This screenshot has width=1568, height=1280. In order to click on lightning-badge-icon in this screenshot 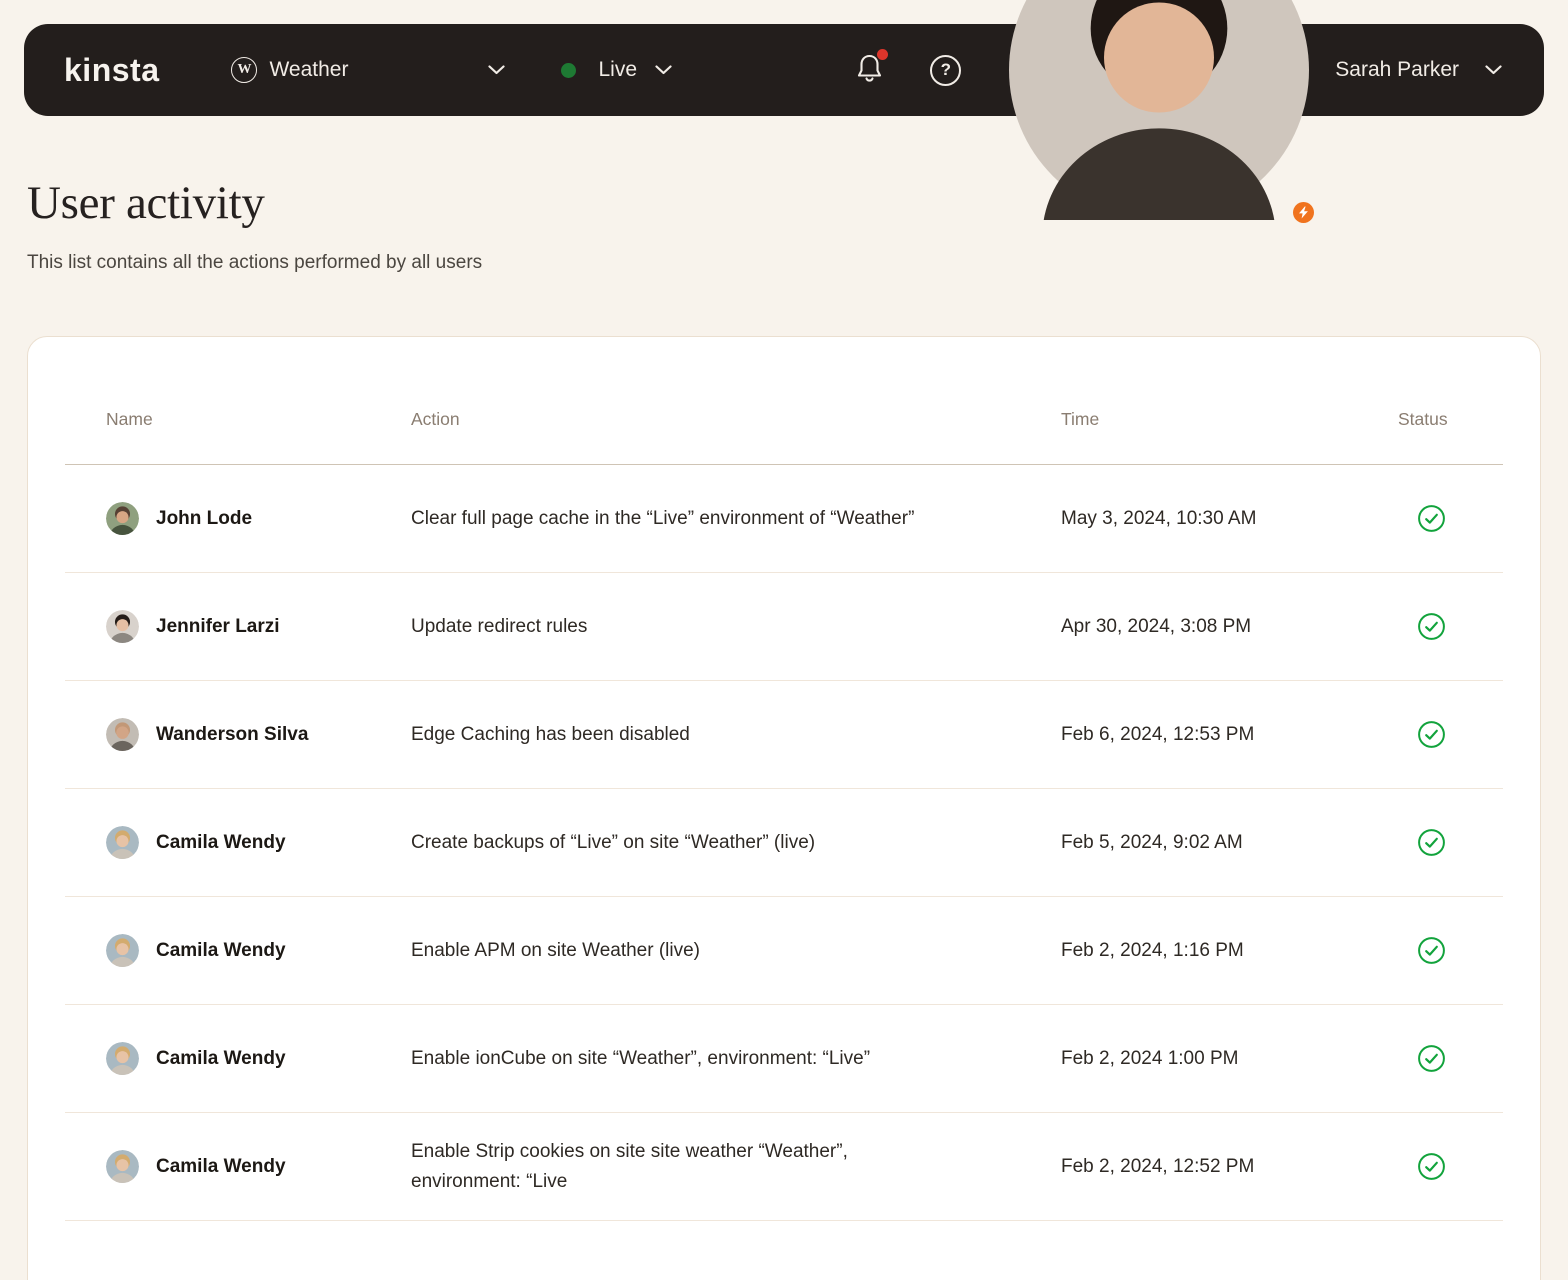, I will do `click(1304, 212)`.